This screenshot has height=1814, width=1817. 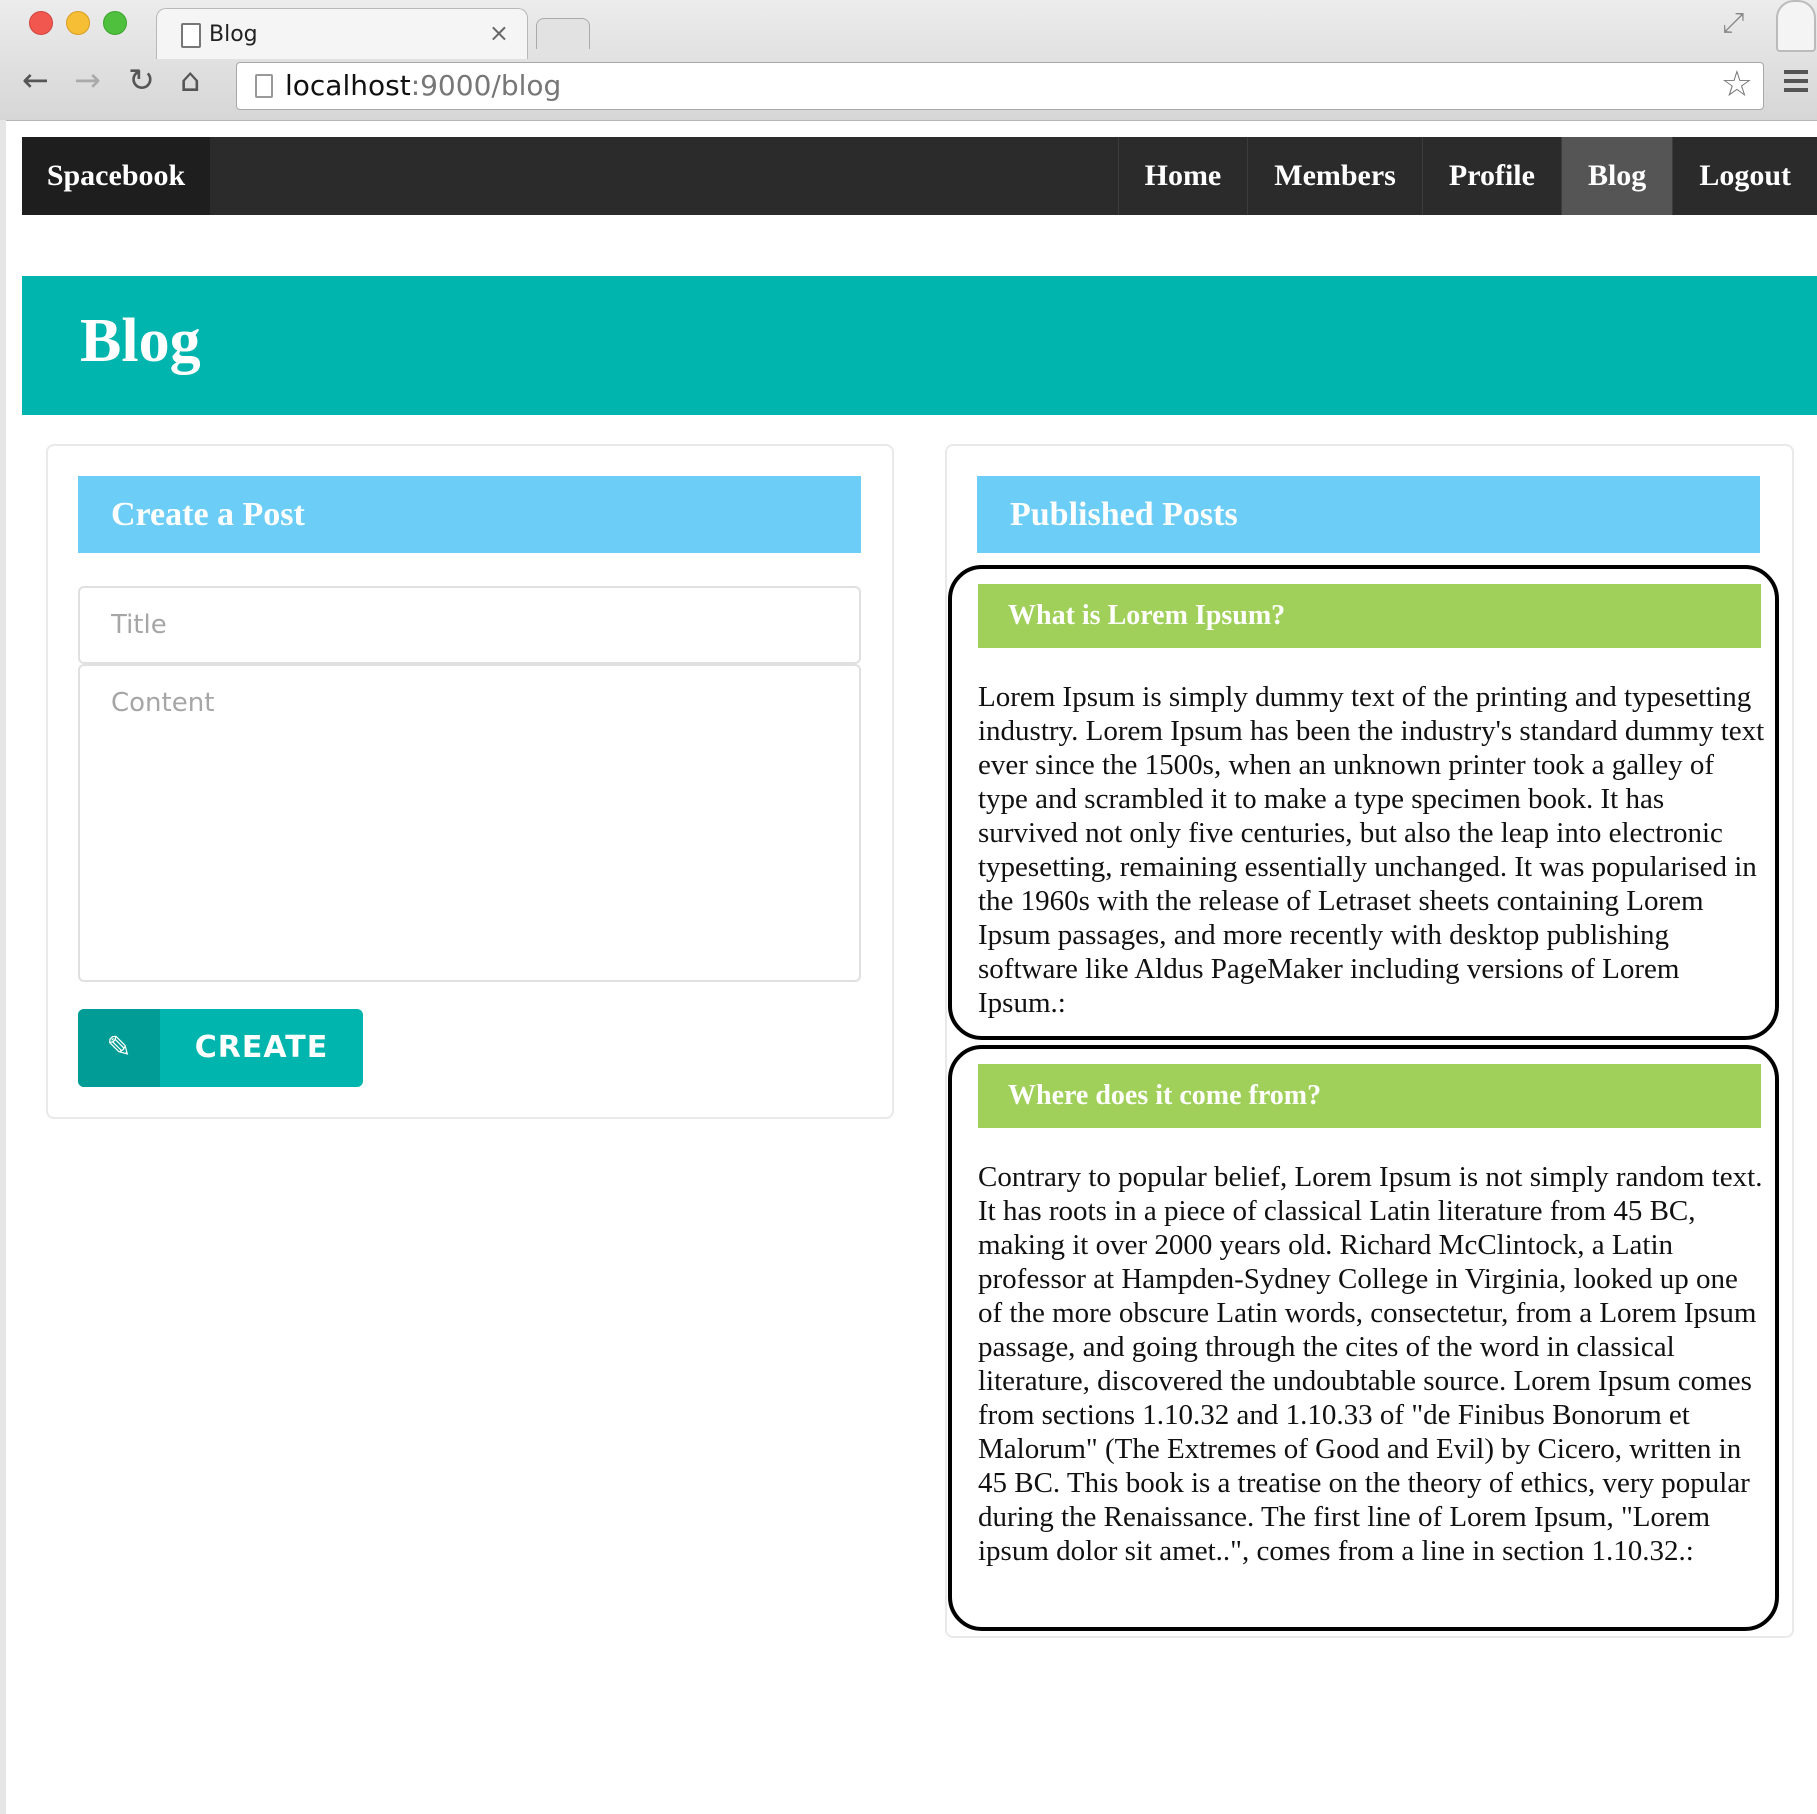 I want to click on create-post-header: Create a Post, so click(x=469, y=514).